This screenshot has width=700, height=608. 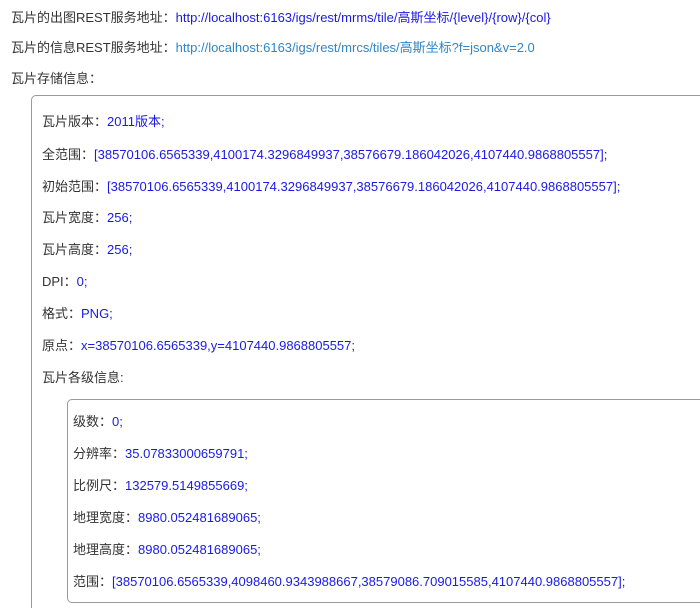 I want to click on tile-width-row: 瓦片宽度：256;, so click(x=87, y=218).